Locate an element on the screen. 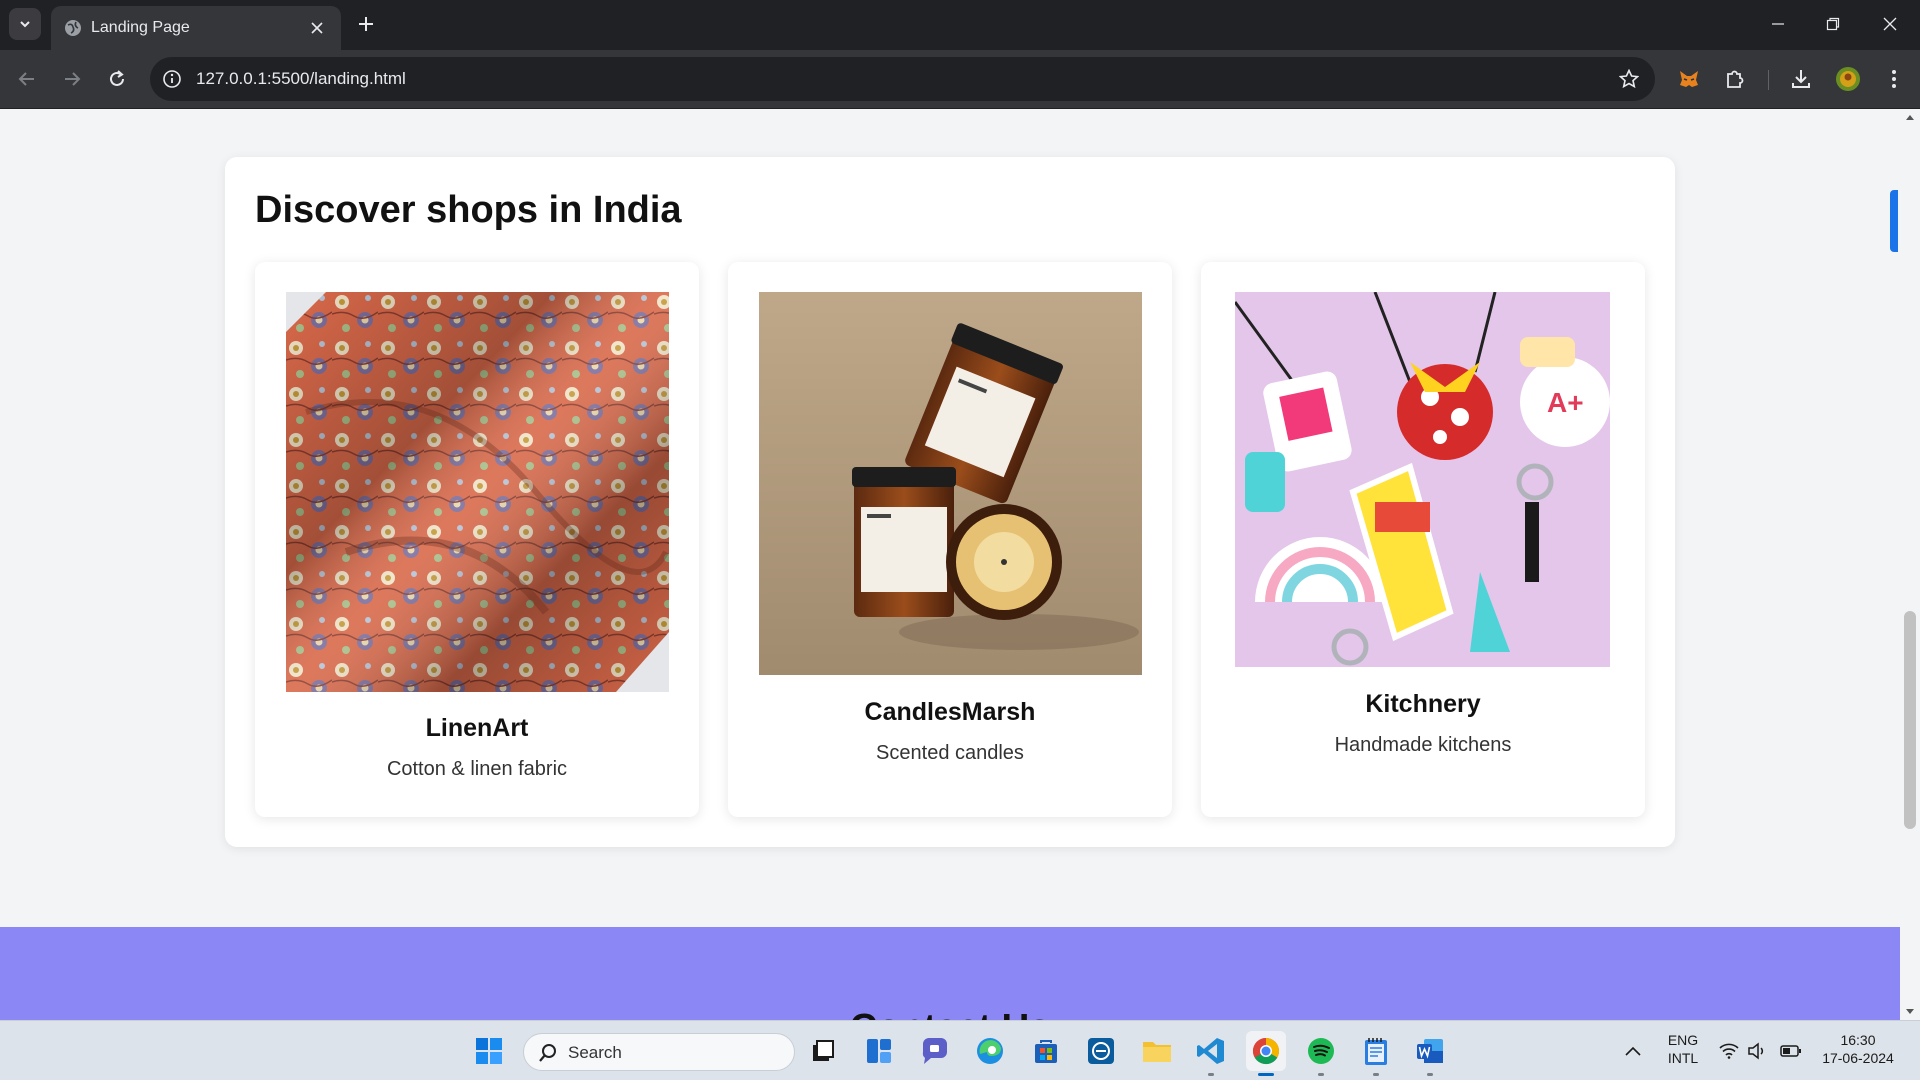  widgets-icon is located at coordinates (879, 1051).